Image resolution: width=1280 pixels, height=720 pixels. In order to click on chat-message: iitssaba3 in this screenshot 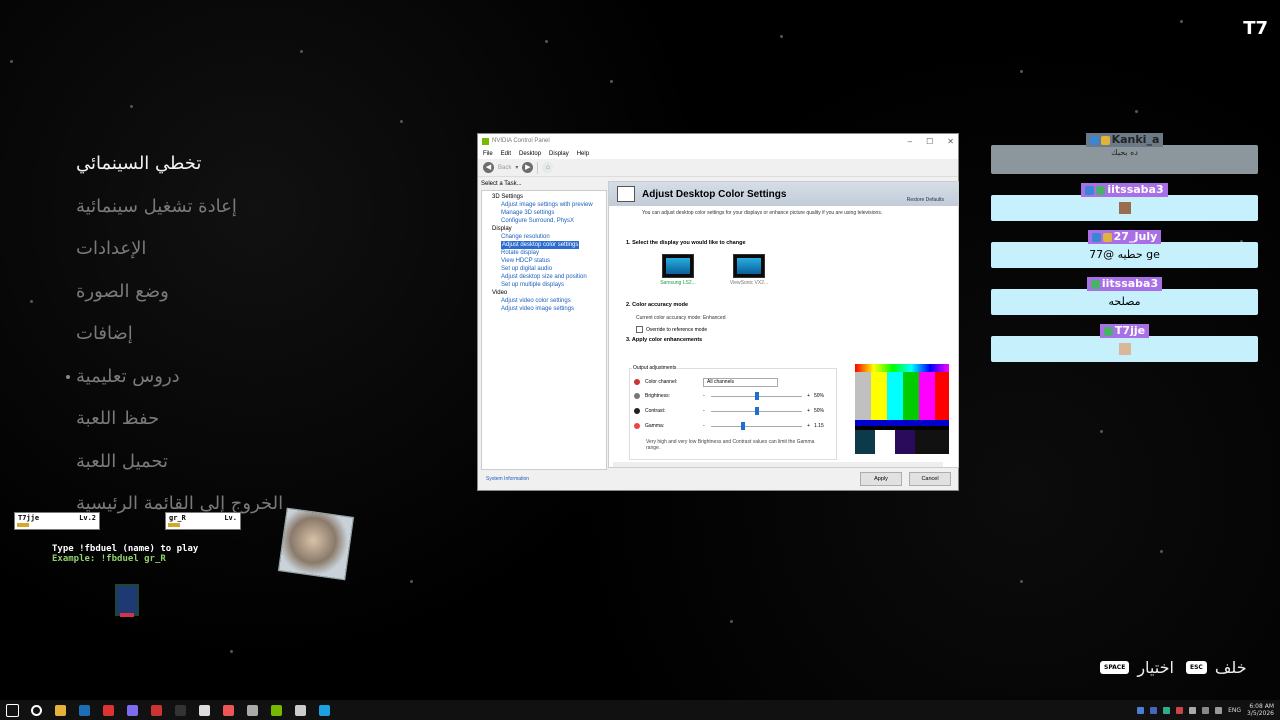, I will do `click(1124, 202)`.